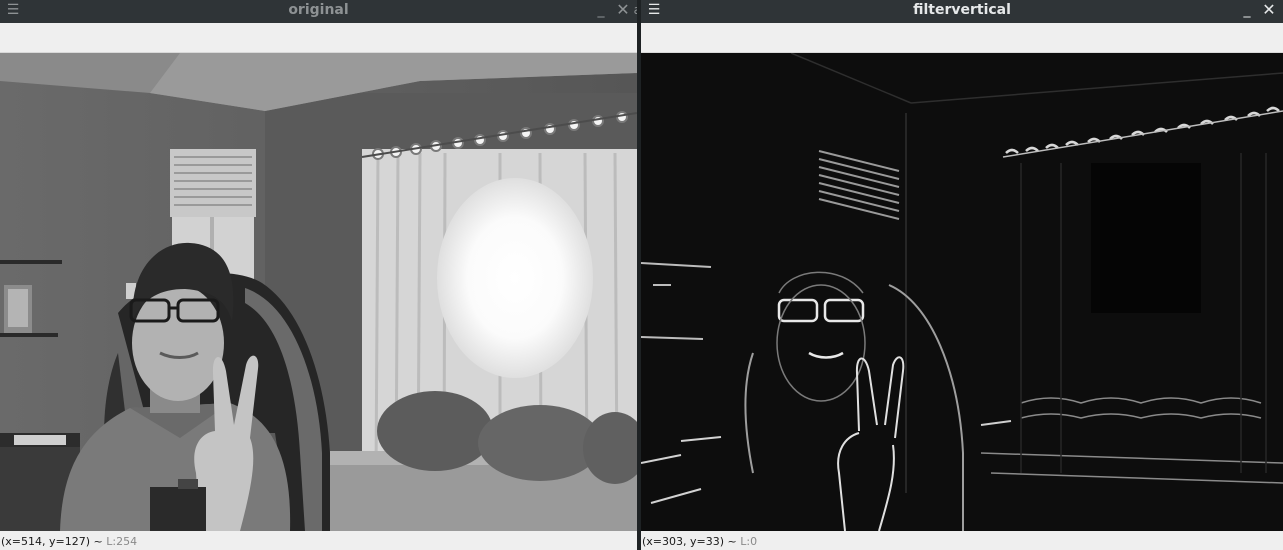  What do you see at coordinates (749, 541) in the screenshot?
I see `pixel-level: L:0` at bounding box center [749, 541].